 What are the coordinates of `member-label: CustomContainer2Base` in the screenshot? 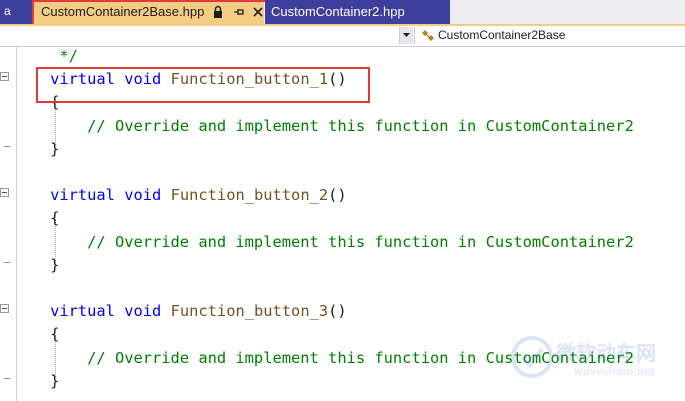 It's located at (502, 35).